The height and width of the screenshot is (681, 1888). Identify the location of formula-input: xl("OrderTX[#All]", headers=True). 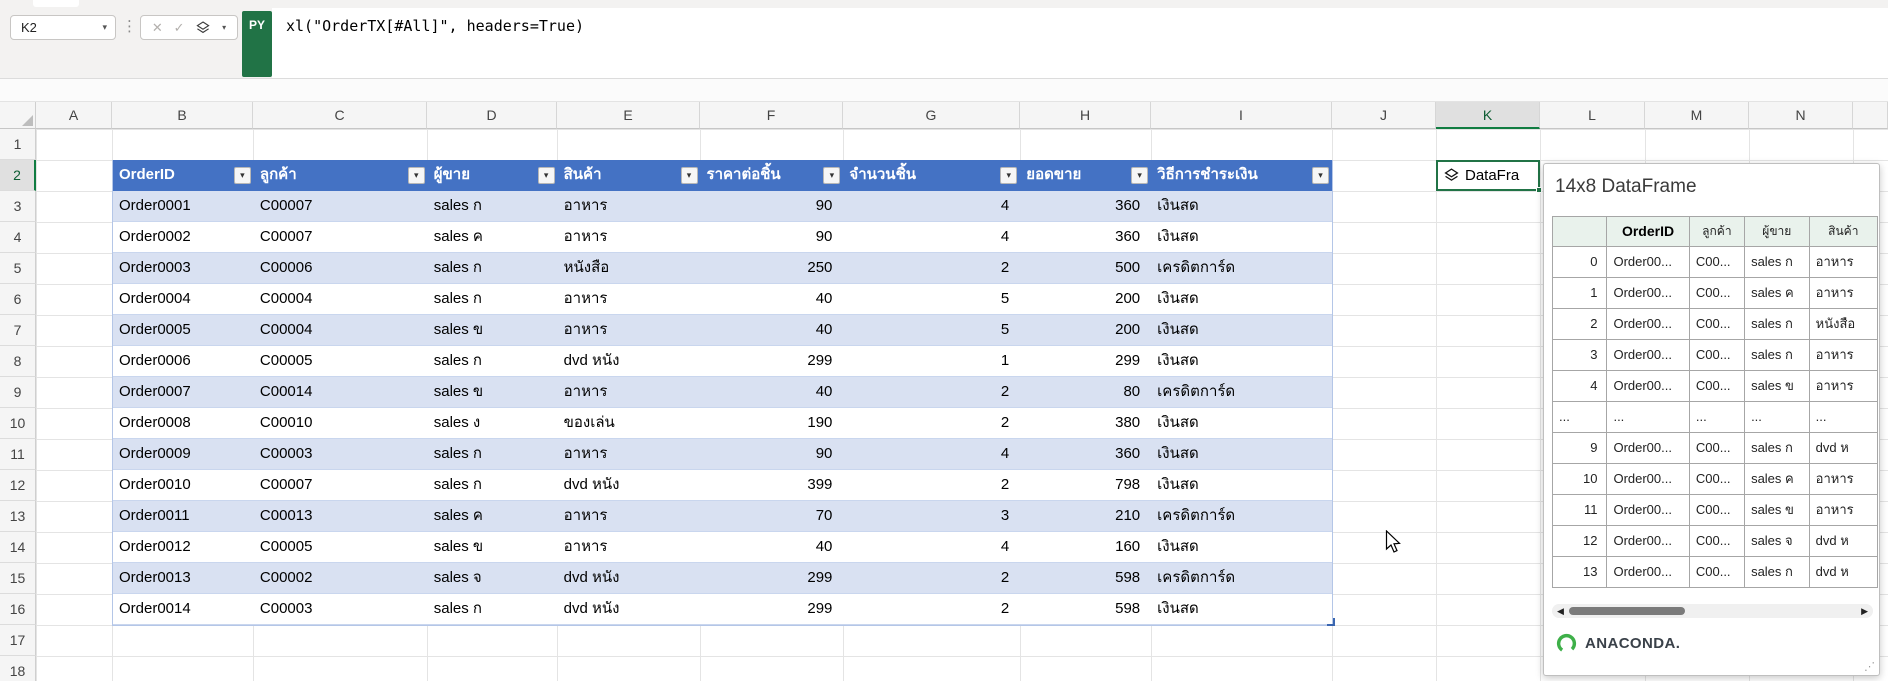
(1080, 43).